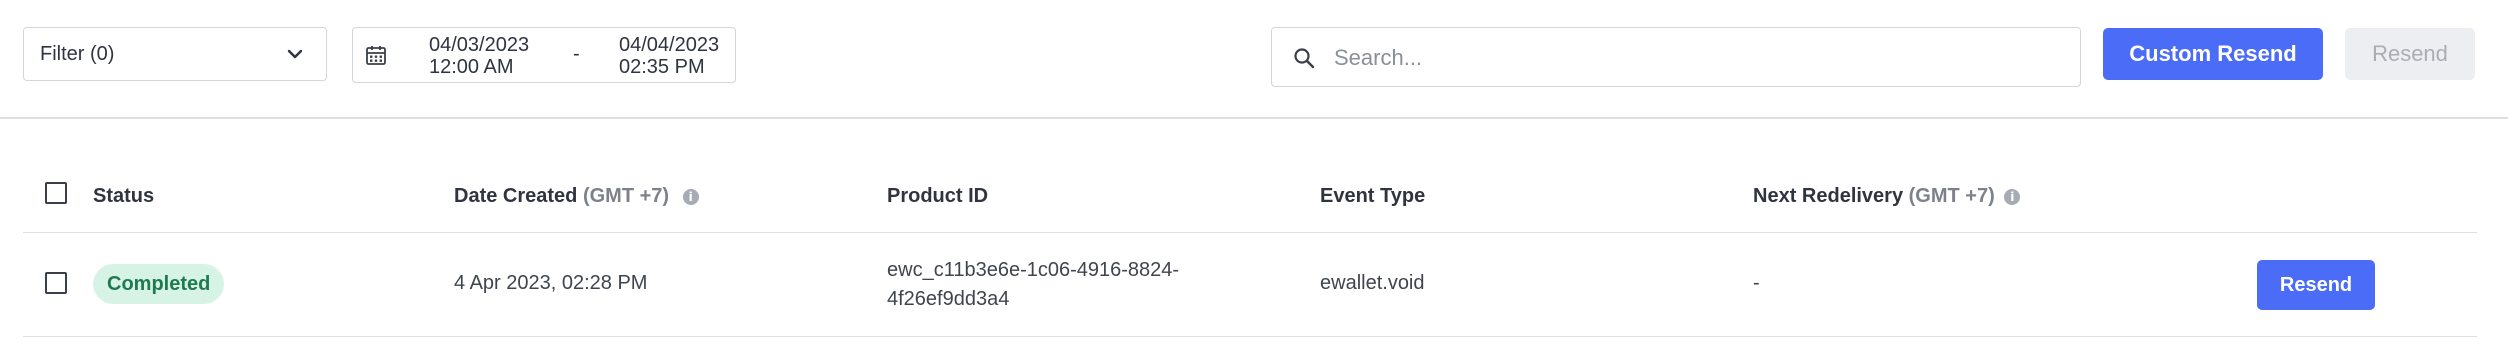 This screenshot has width=2508, height=346. What do you see at coordinates (662, 67) in the screenshot?
I see `date-to-time: 02:35 PM` at bounding box center [662, 67].